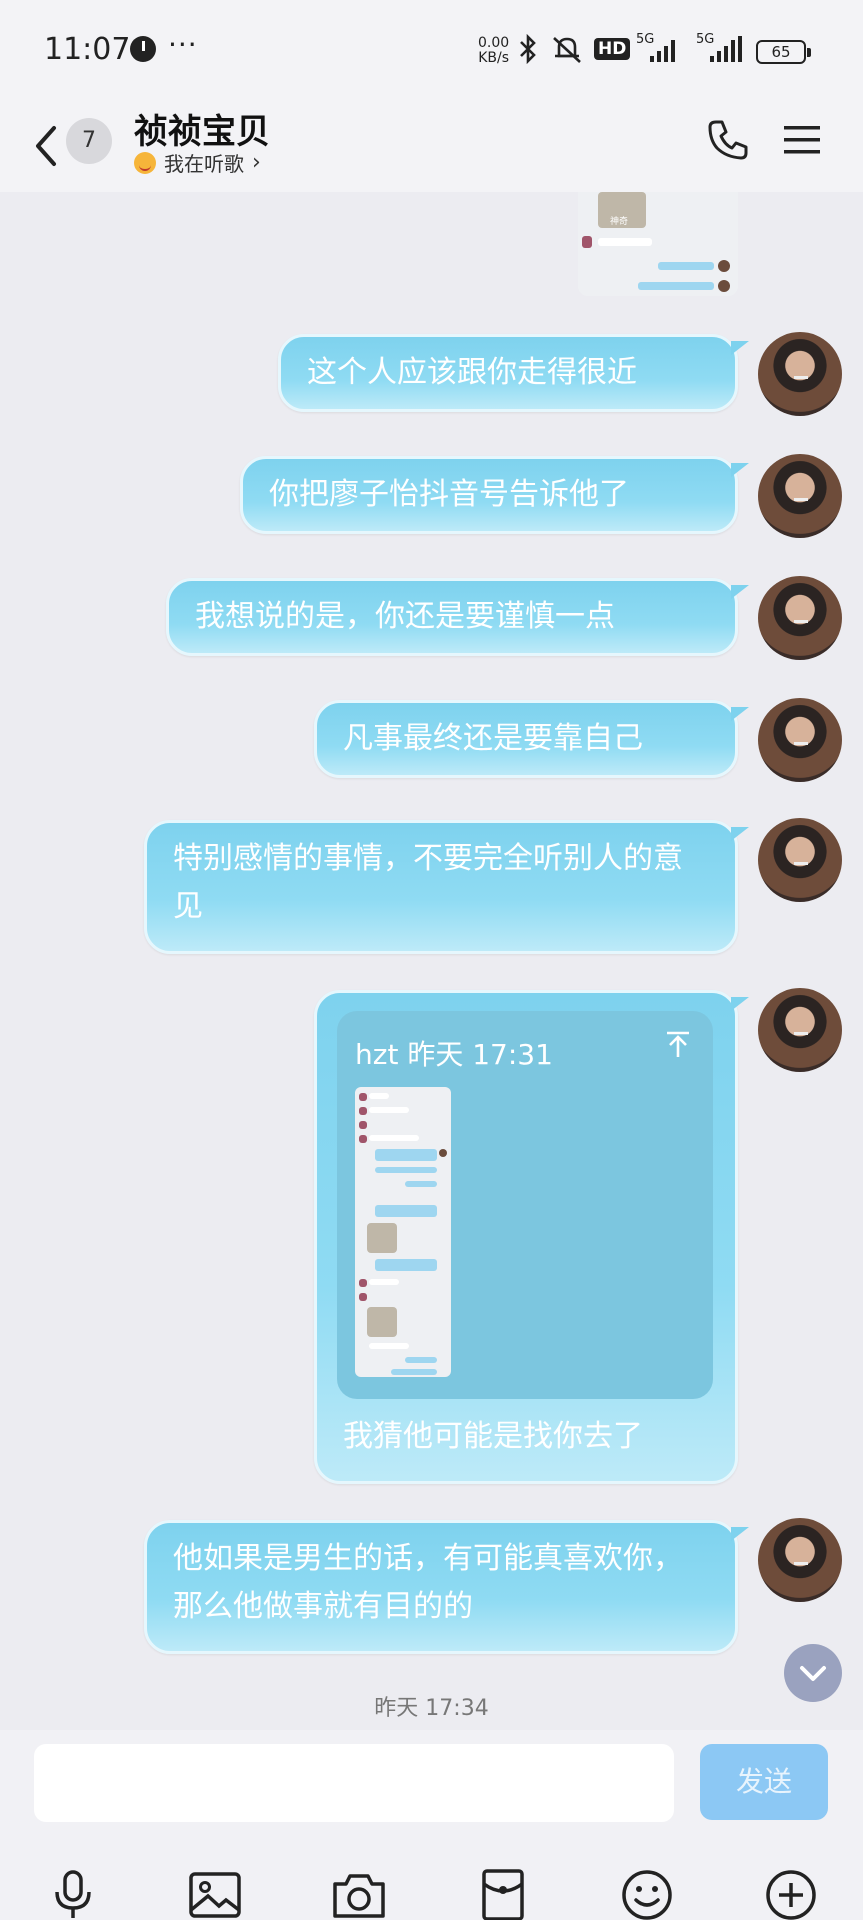 This screenshot has height=1920, width=863. Describe the element at coordinates (405, 616) in the screenshot. I see `message-text: 我想说的是，你还是要谨慎一点` at that location.